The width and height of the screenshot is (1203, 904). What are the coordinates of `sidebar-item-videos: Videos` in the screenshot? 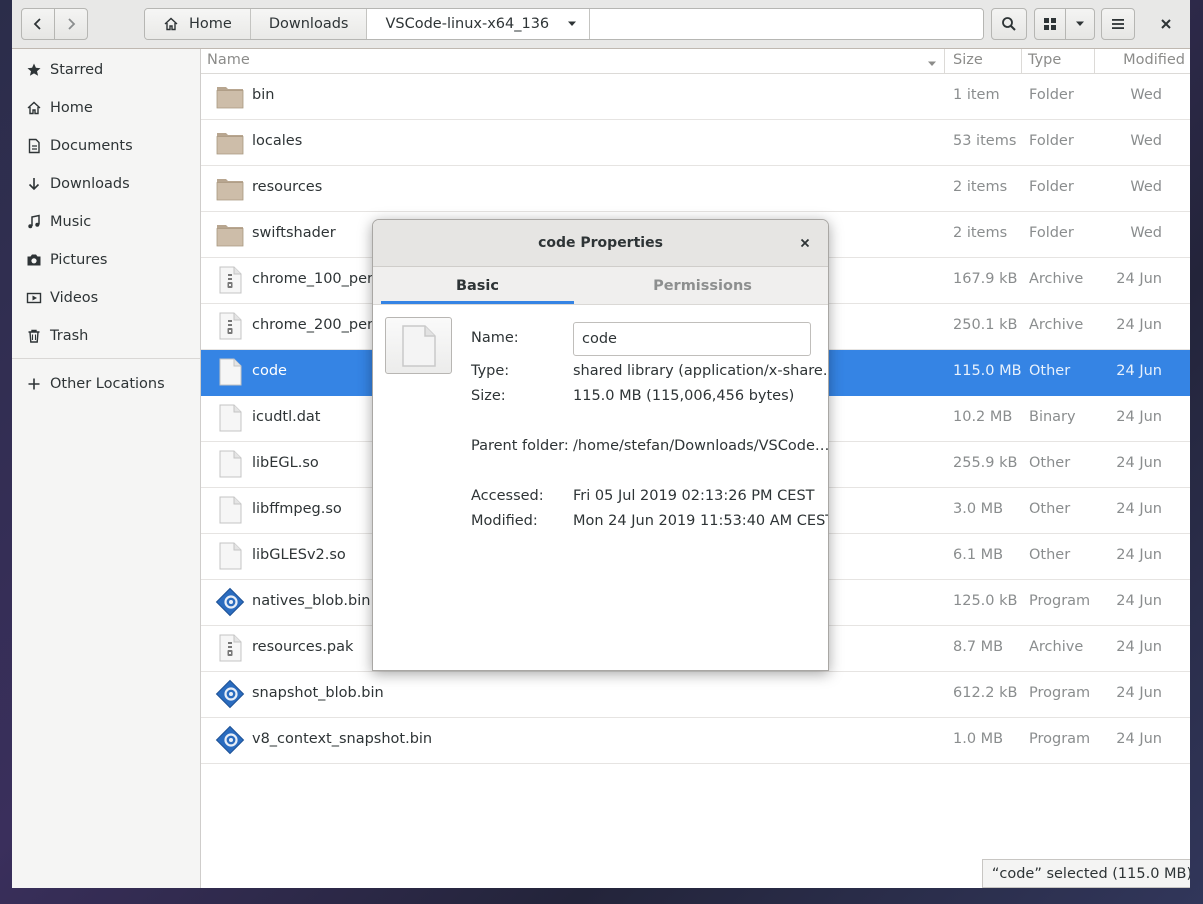 It's located at (106, 298).